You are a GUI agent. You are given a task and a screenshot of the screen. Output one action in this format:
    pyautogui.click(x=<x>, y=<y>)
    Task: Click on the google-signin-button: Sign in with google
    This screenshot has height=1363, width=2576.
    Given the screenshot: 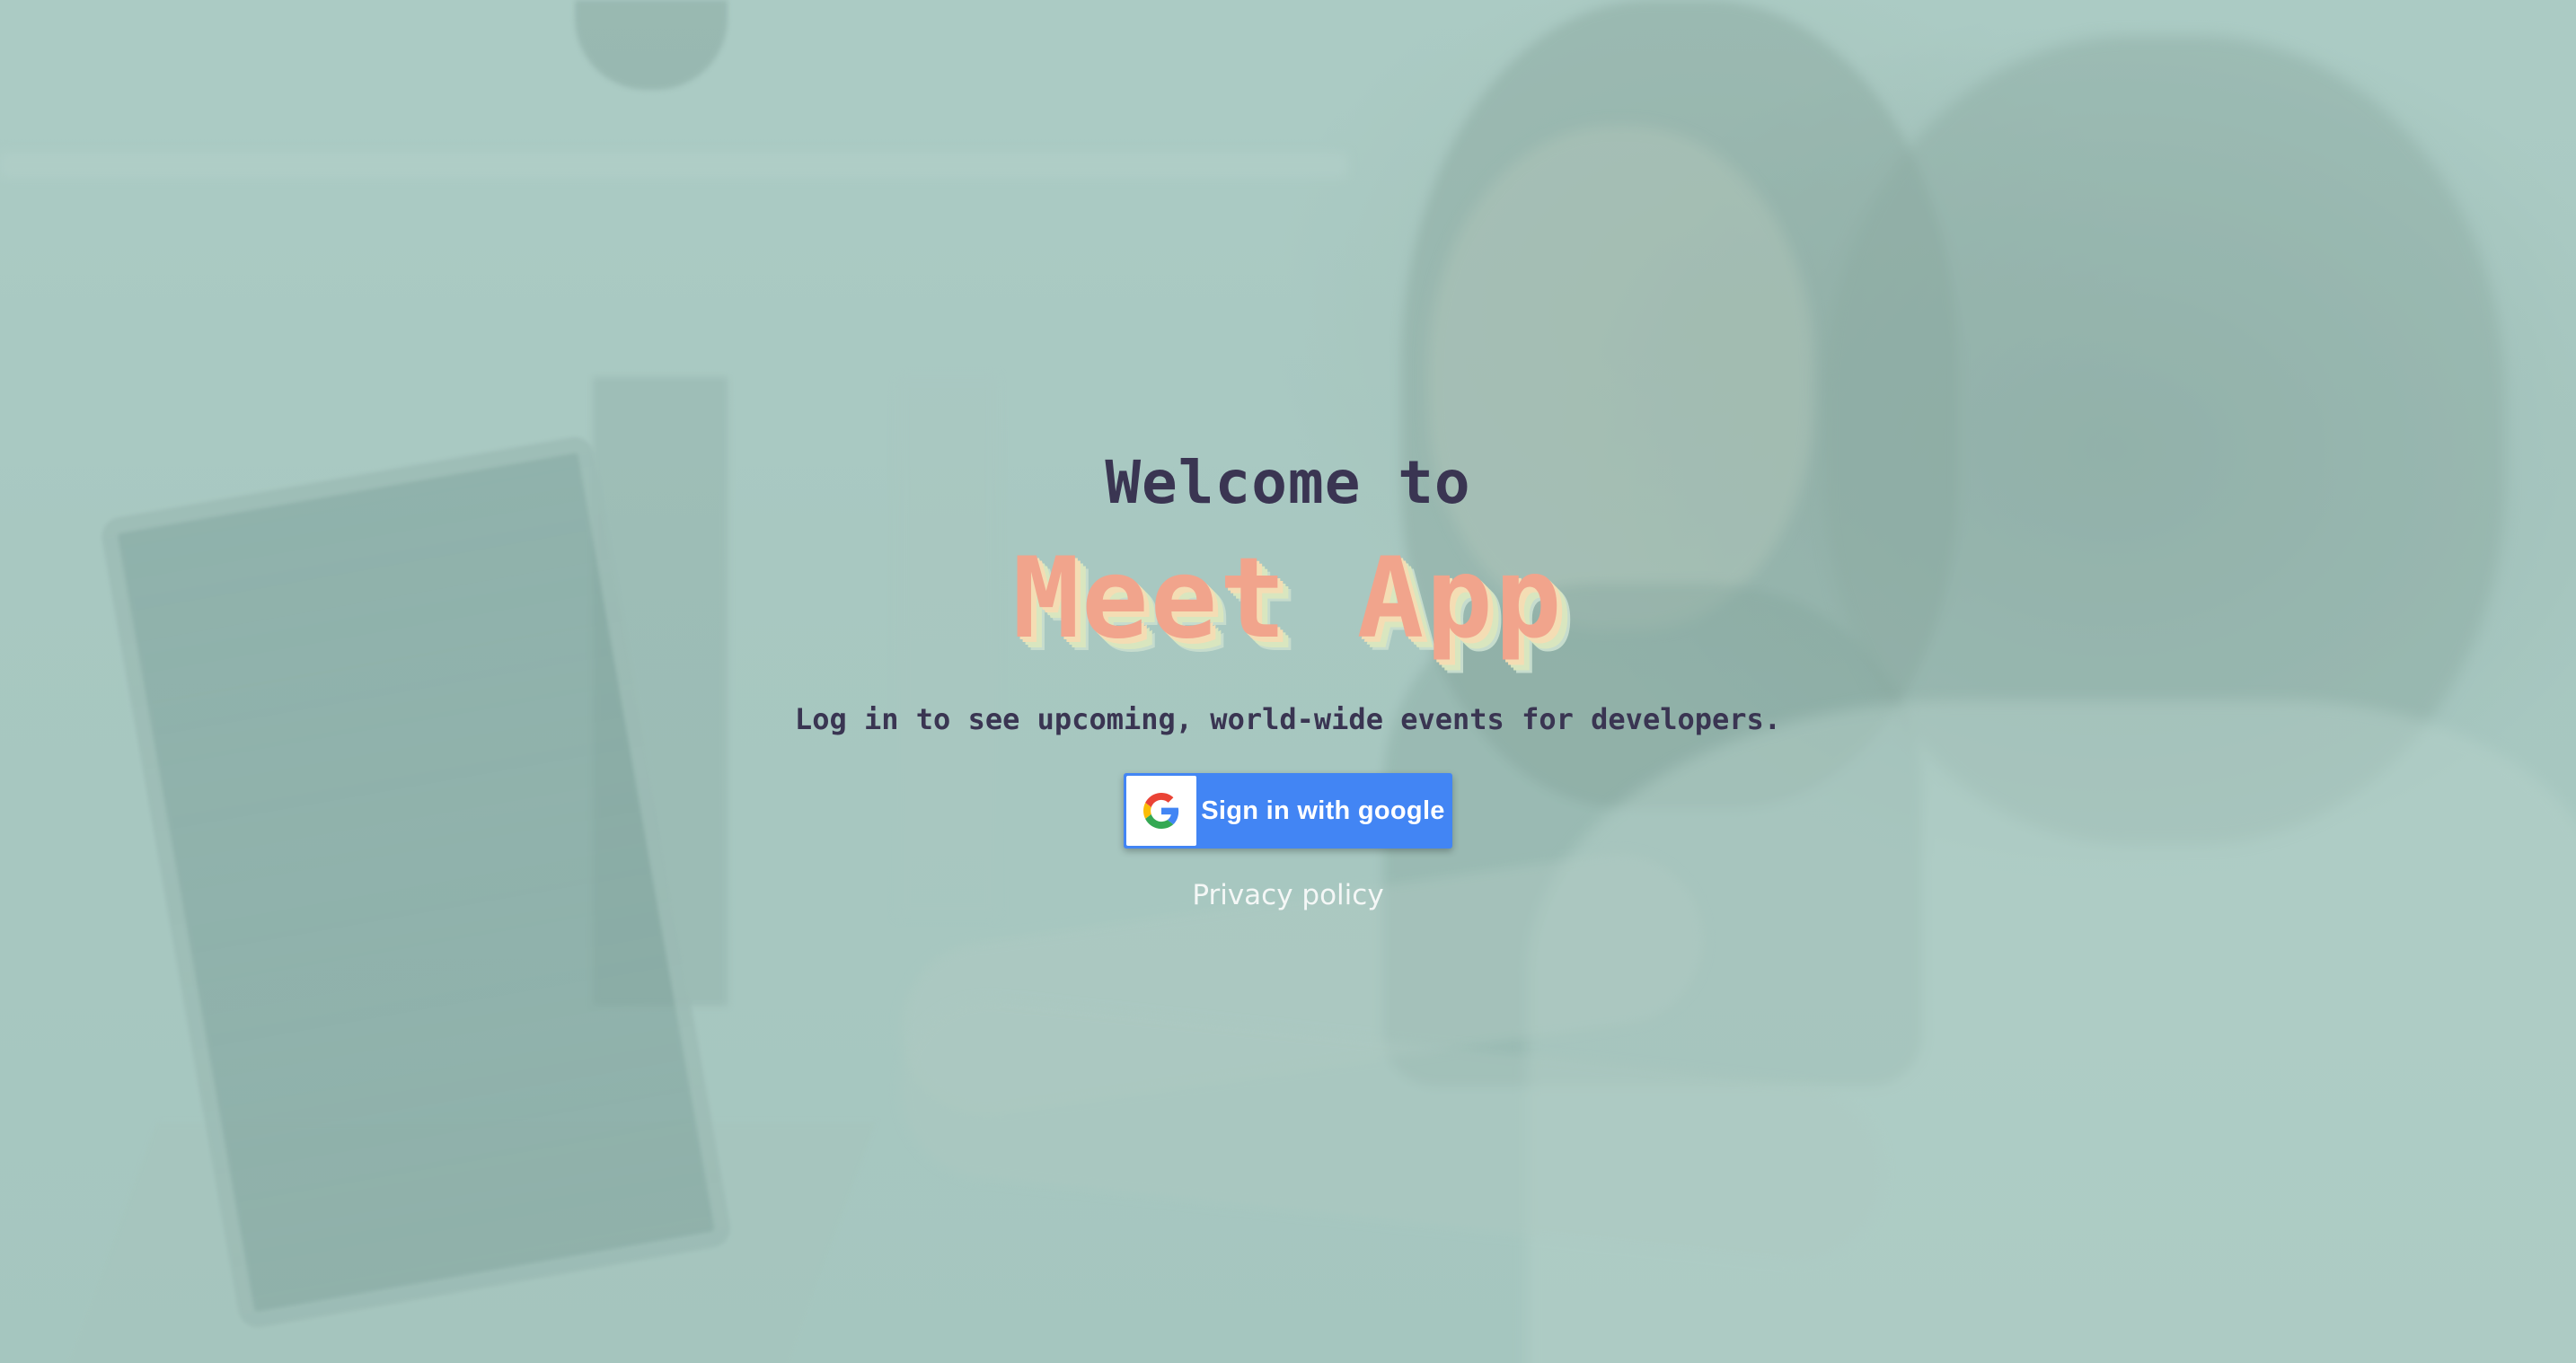 What is the action you would take?
    pyautogui.click(x=1288, y=811)
    